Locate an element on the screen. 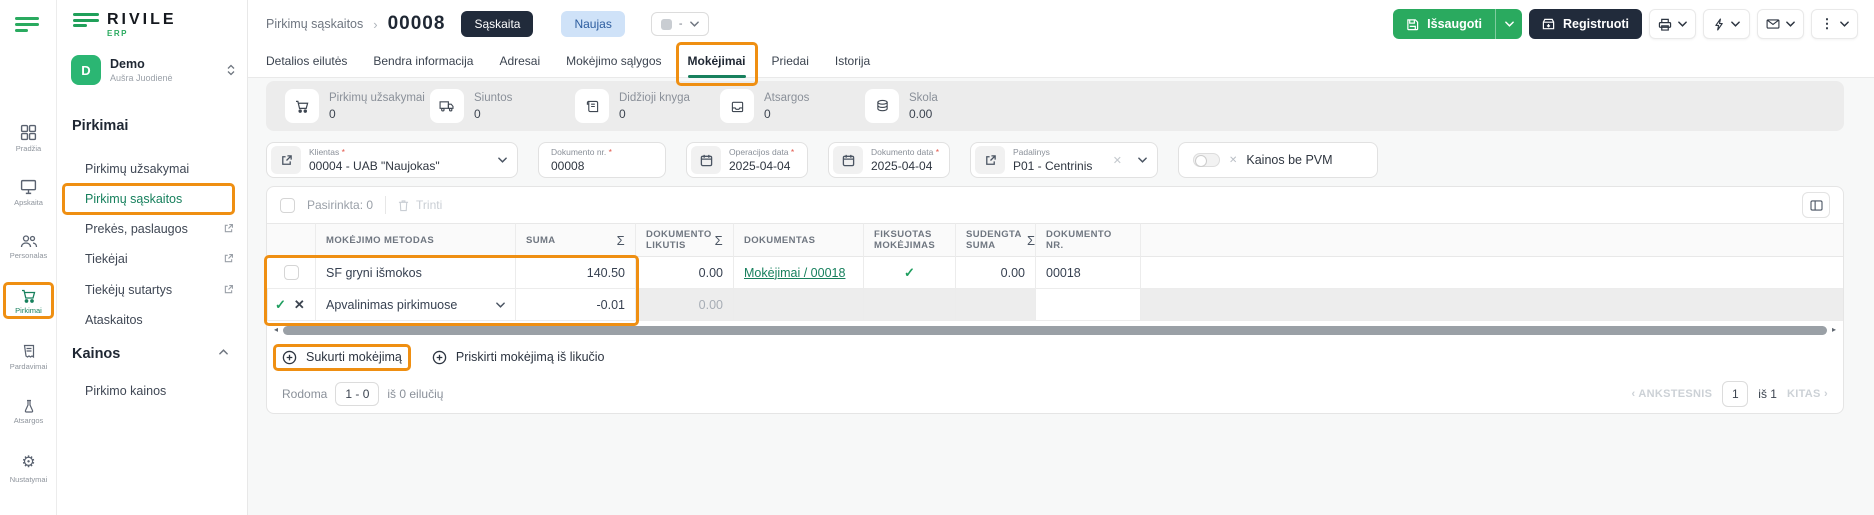 The image size is (1874, 515). horizontal-scrollbar: ◂ ▸ is located at coordinates (1055, 330).